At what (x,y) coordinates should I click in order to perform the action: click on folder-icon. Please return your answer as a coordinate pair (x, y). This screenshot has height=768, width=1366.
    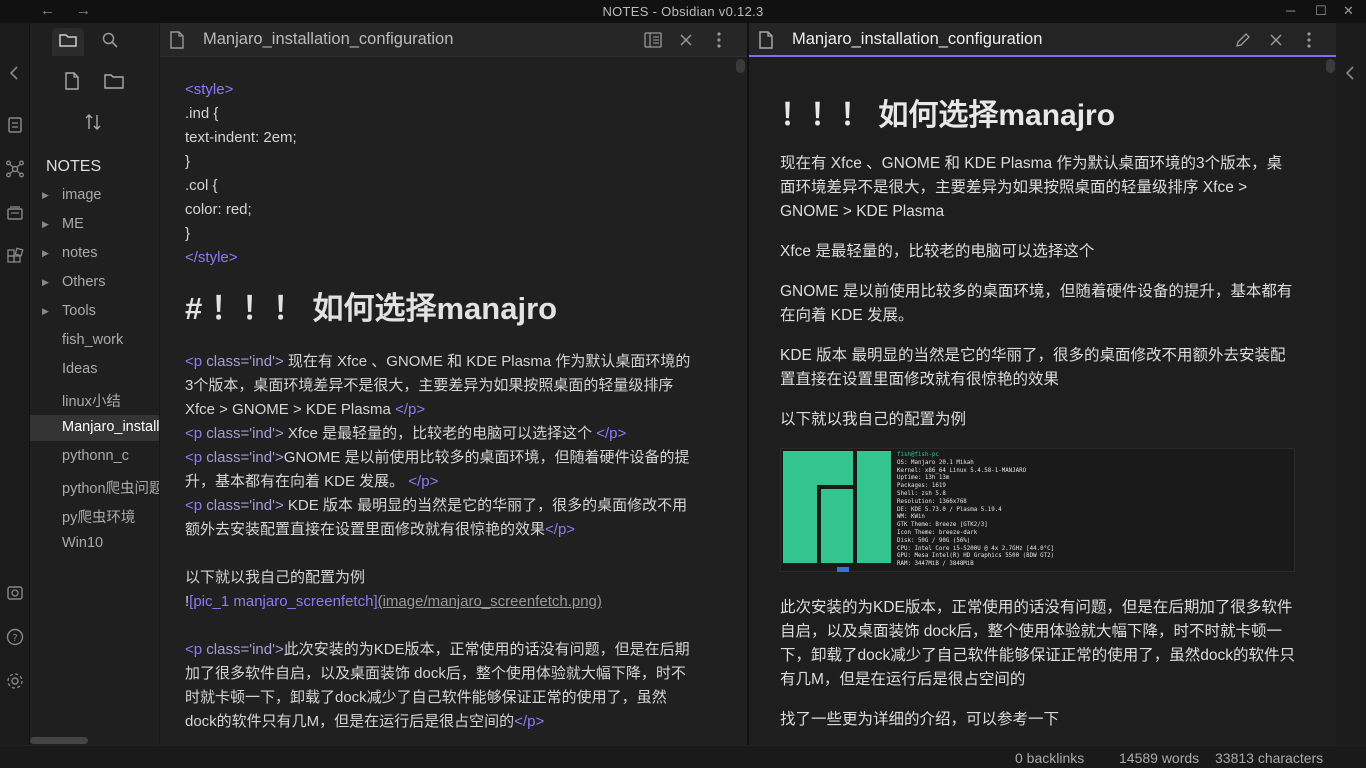
    Looking at the image, I should click on (68, 42).